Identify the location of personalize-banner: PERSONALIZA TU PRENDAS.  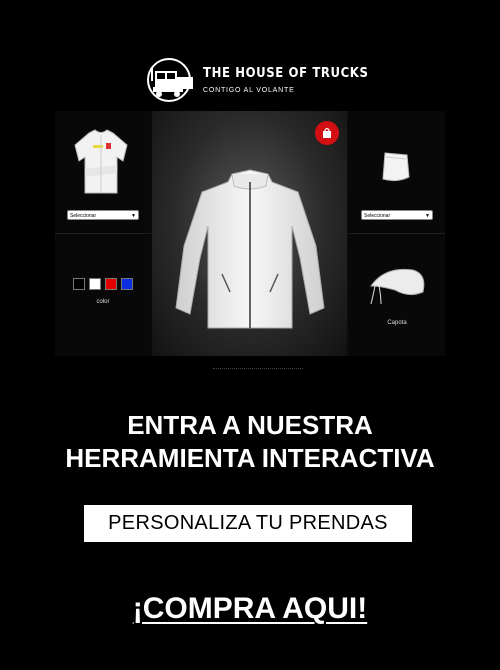
(248, 523).